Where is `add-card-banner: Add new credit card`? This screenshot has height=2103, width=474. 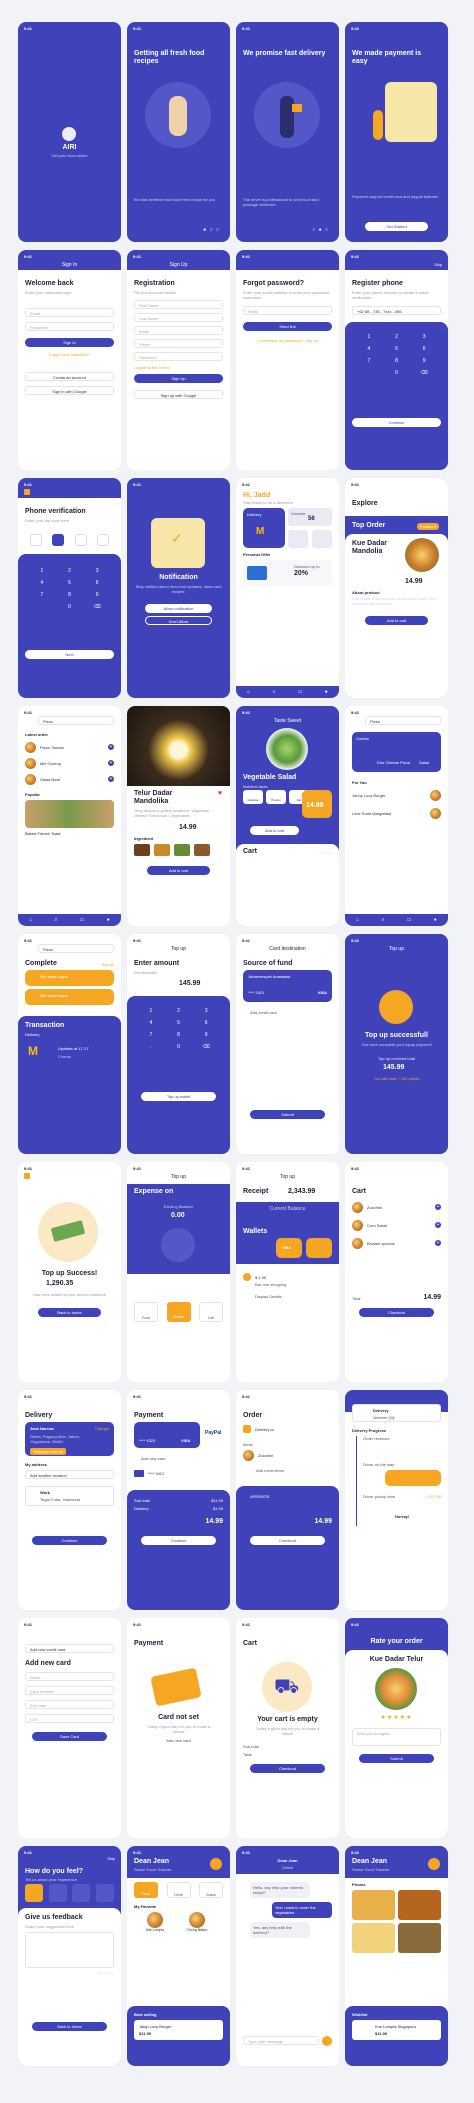
add-card-banner: Add new credit card is located at coordinates (69, 1648).